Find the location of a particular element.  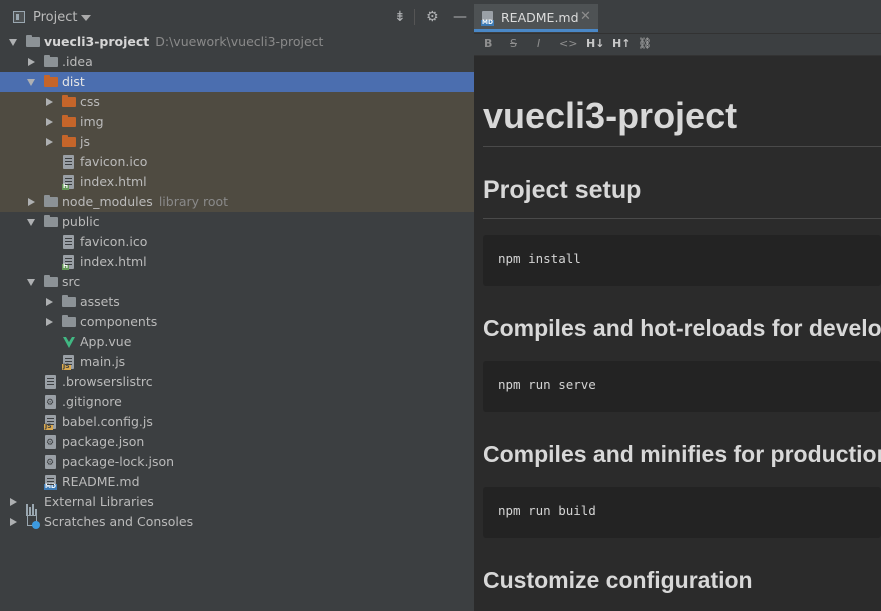

tree-item-browserslistrc: .browserslistrc is located at coordinates (237, 382).